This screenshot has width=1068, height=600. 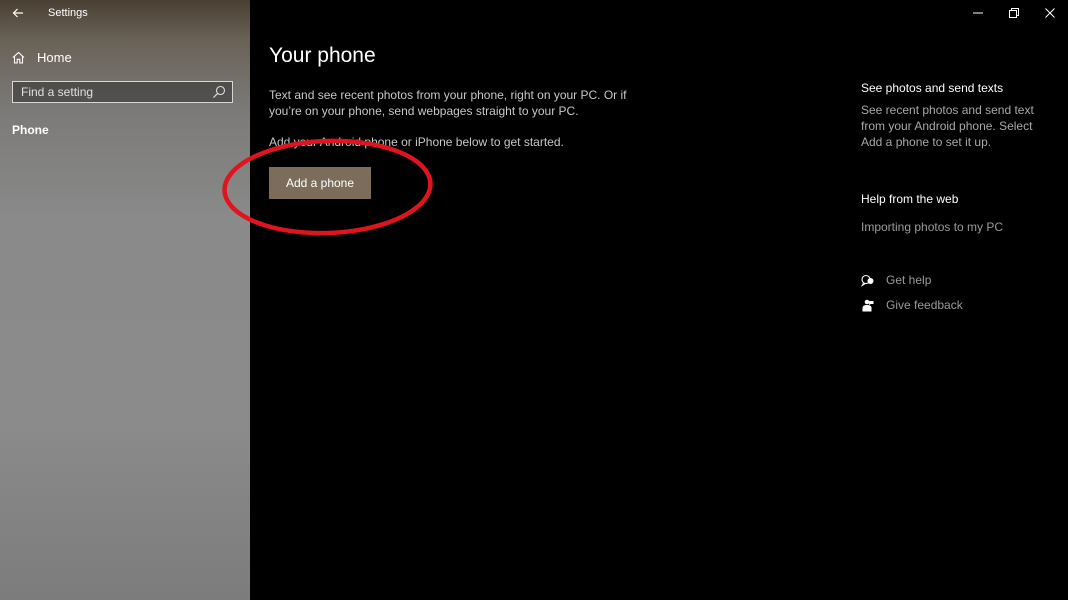 I want to click on close-button, so click(x=1050, y=13).